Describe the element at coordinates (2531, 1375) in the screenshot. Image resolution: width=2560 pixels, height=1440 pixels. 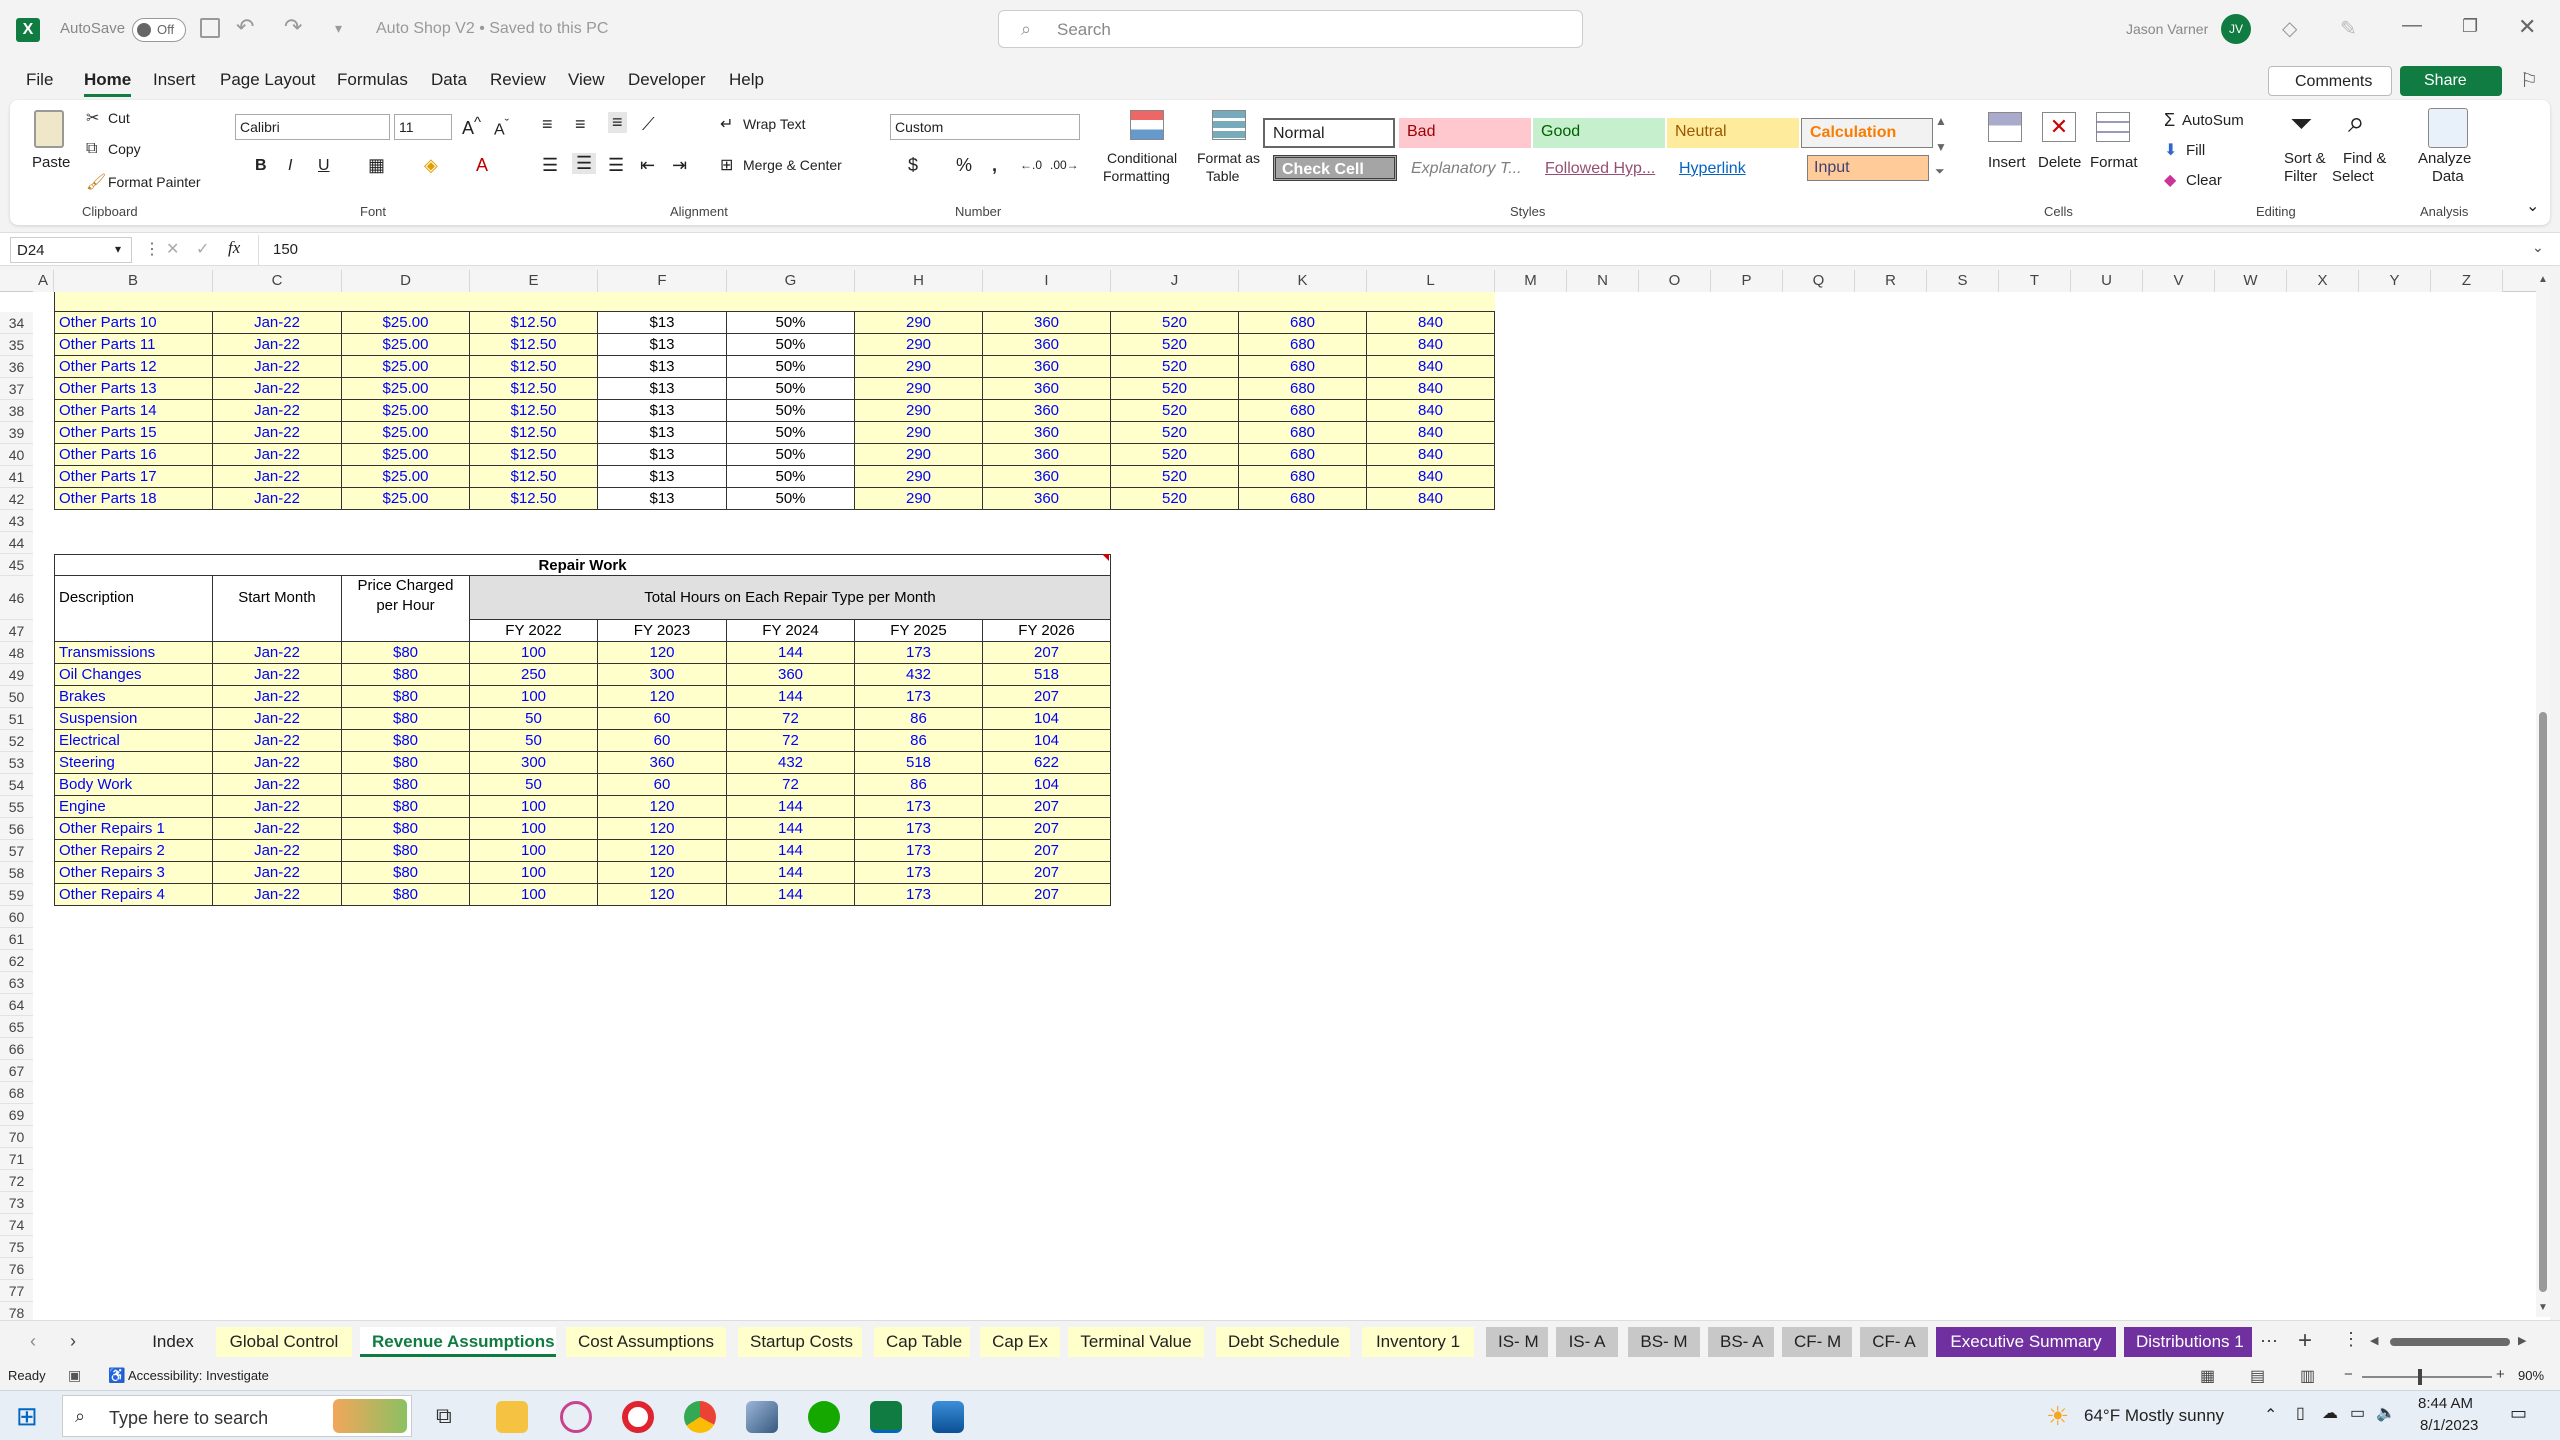
I see `zoom-level: 90%` at that location.